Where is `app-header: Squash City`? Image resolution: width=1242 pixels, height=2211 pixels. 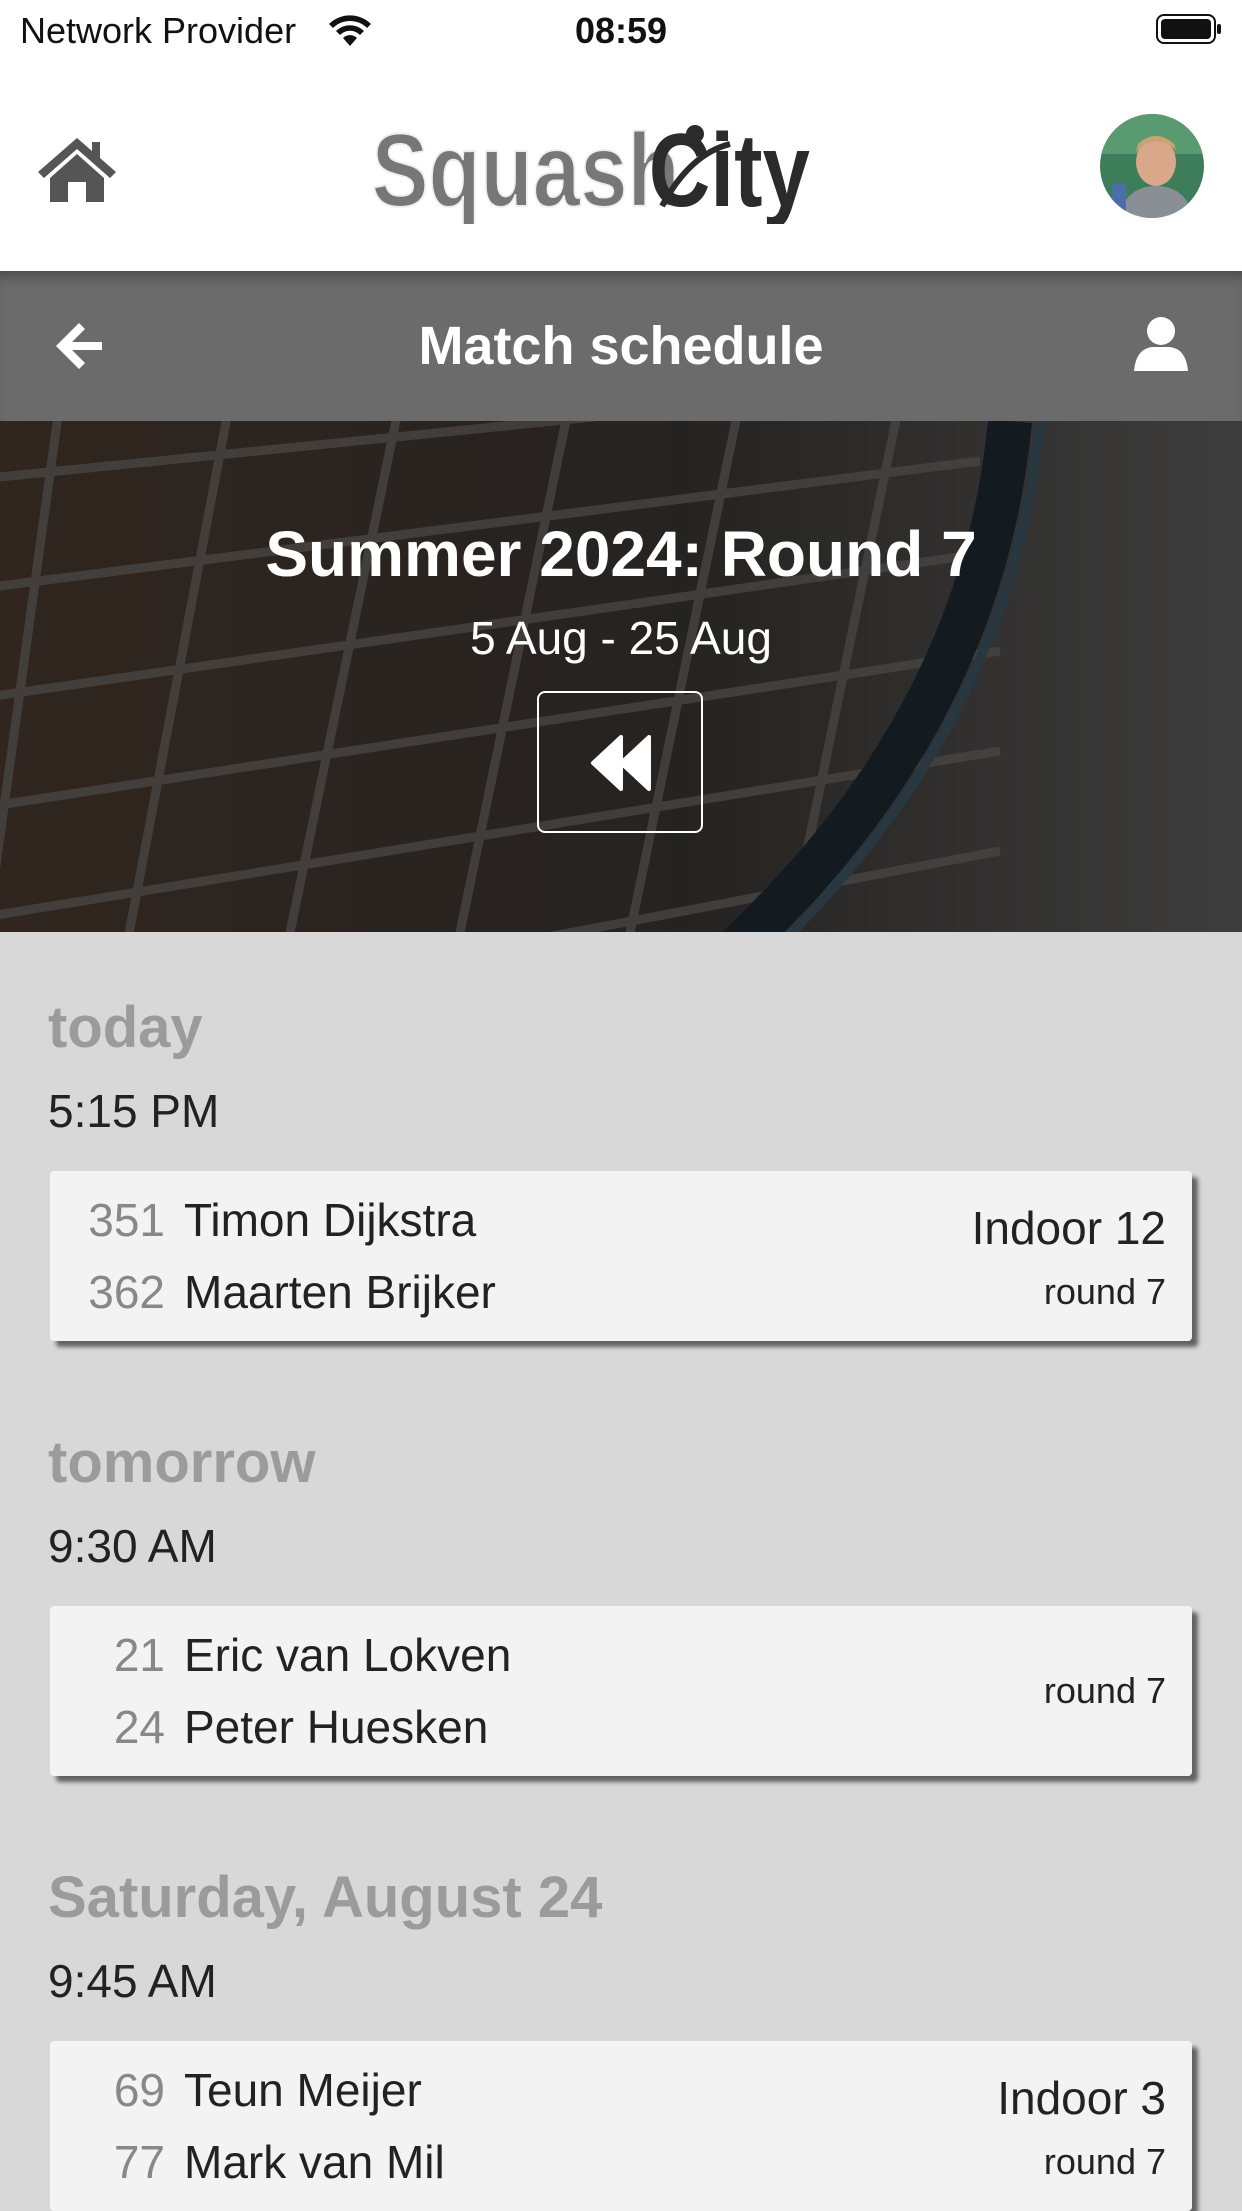
app-header: Squash City is located at coordinates (621, 167).